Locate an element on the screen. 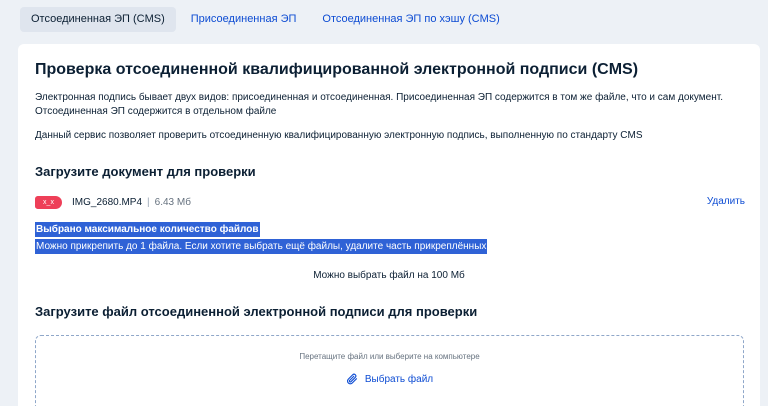  file-size: 6.43 Мб is located at coordinates (172, 202).